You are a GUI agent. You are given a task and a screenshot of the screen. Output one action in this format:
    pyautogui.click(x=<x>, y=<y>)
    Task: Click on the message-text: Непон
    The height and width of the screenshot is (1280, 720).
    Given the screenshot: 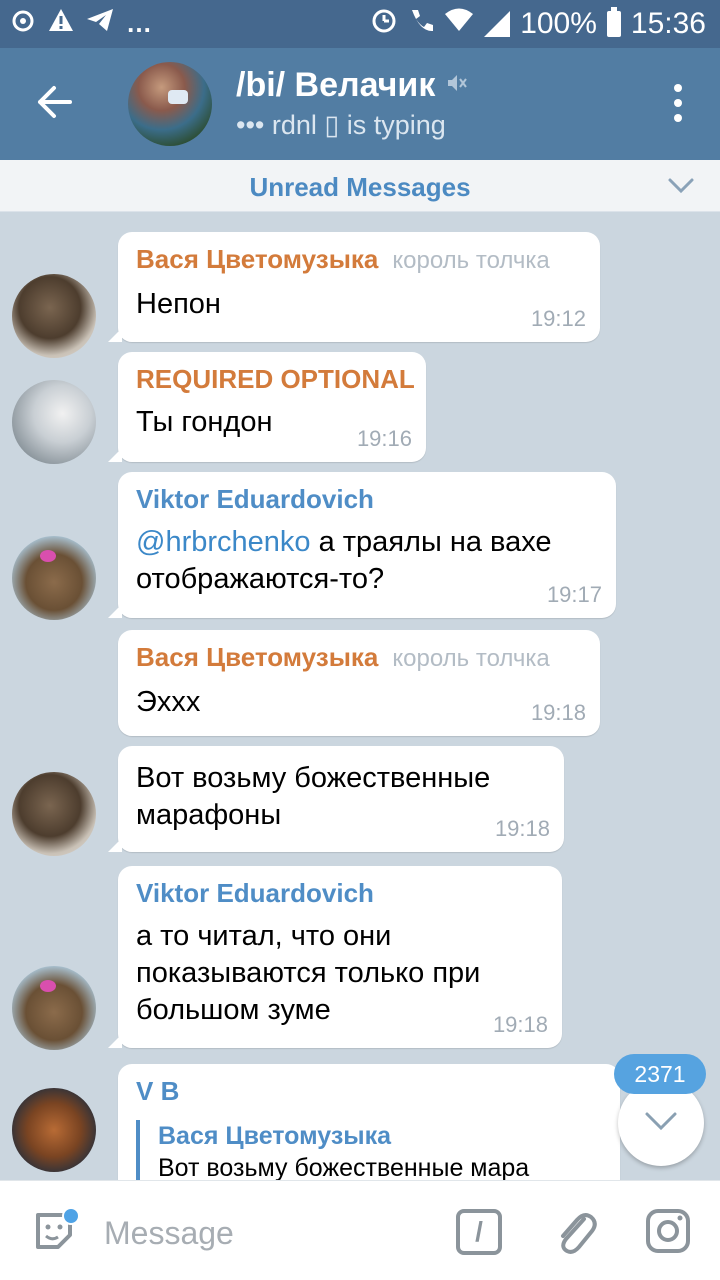 What is the action you would take?
    pyautogui.click(x=178, y=304)
    